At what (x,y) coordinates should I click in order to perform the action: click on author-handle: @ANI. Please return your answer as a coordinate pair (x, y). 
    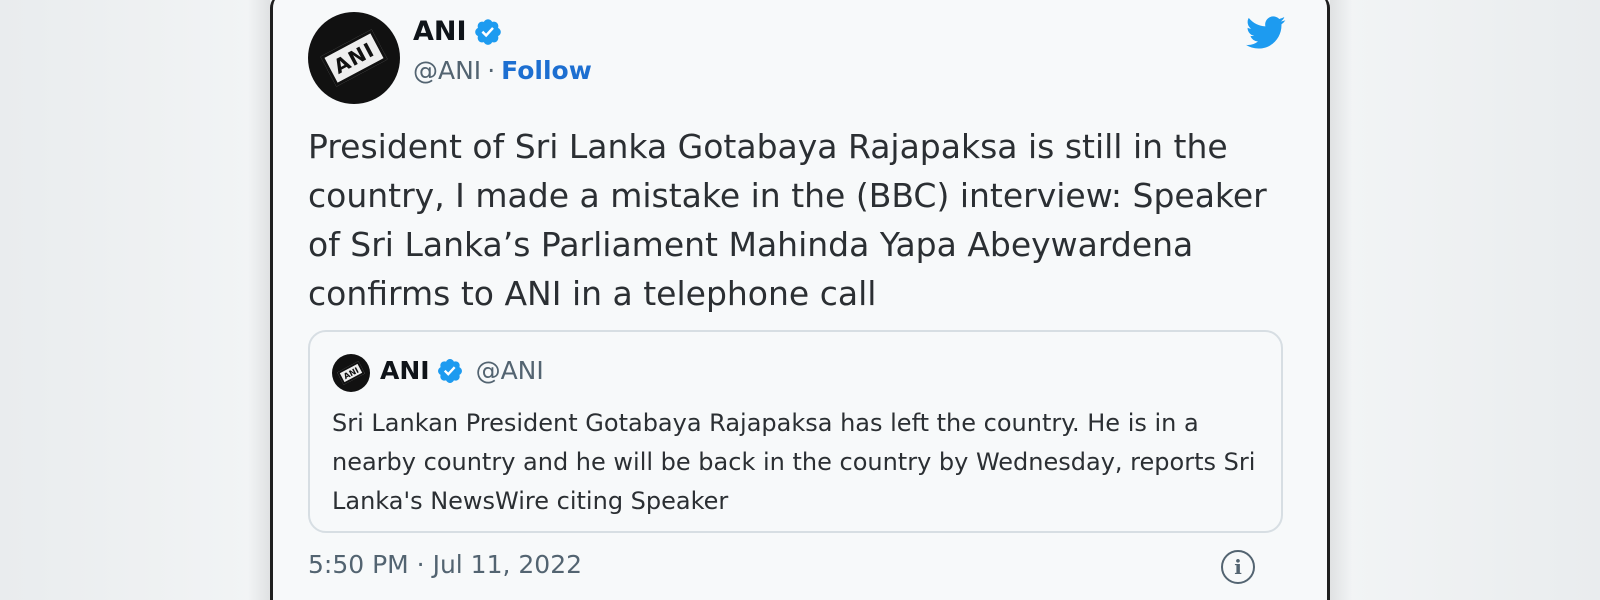
    Looking at the image, I should click on (447, 70).